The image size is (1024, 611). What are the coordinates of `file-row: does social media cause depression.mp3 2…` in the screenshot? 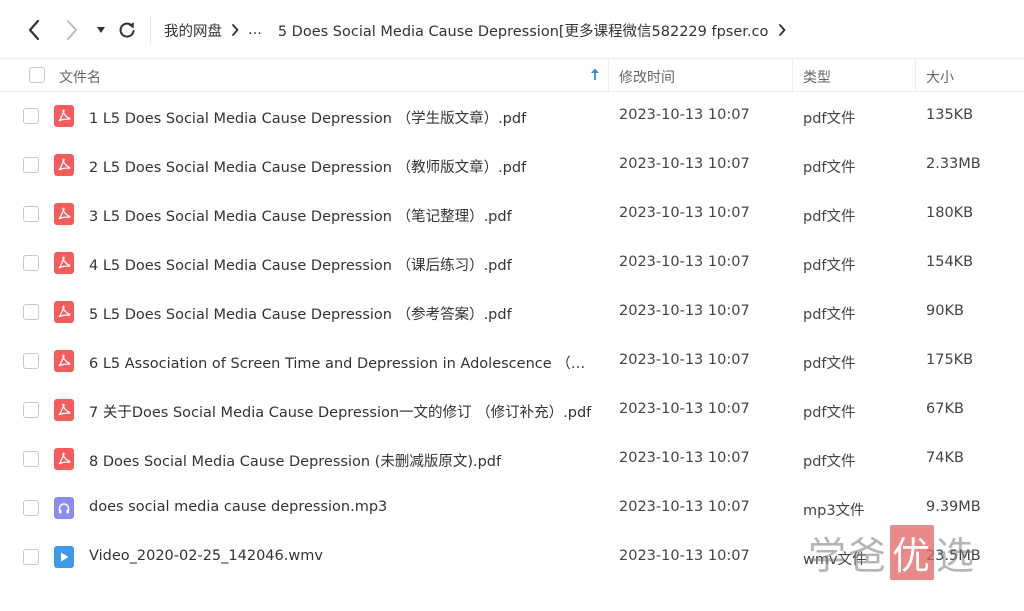 It's located at (512, 508).